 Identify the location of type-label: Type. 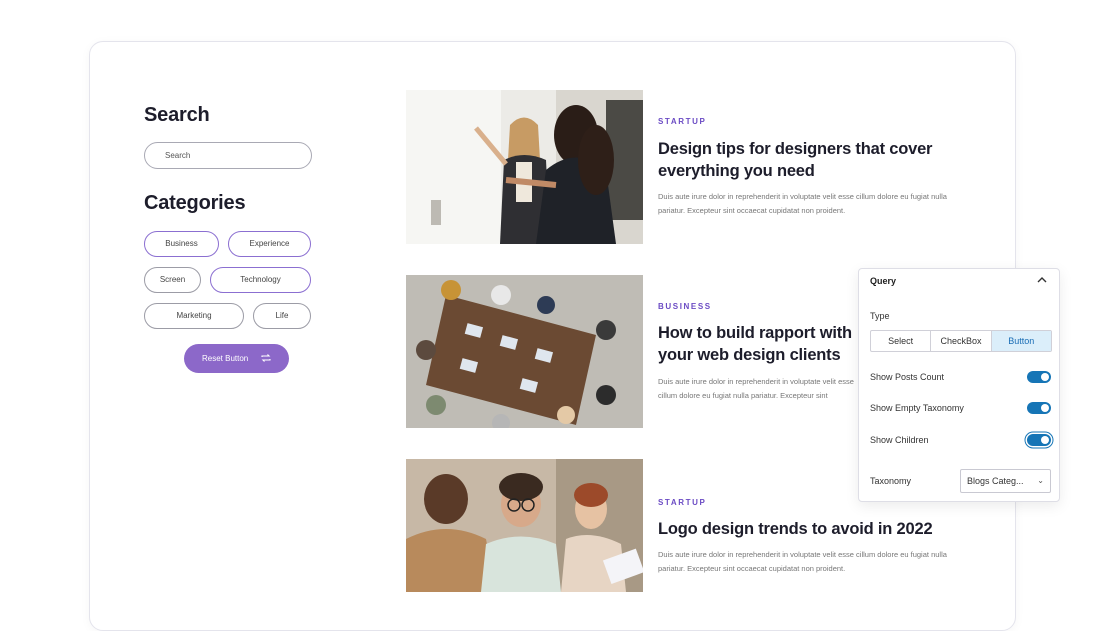
(880, 316).